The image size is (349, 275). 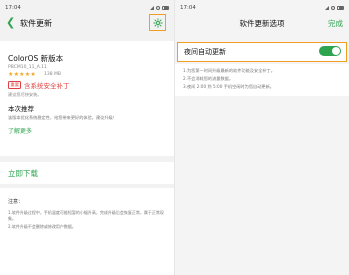 What do you see at coordinates (15, 85) in the screenshot?
I see `important-badge: 重要` at bounding box center [15, 85].